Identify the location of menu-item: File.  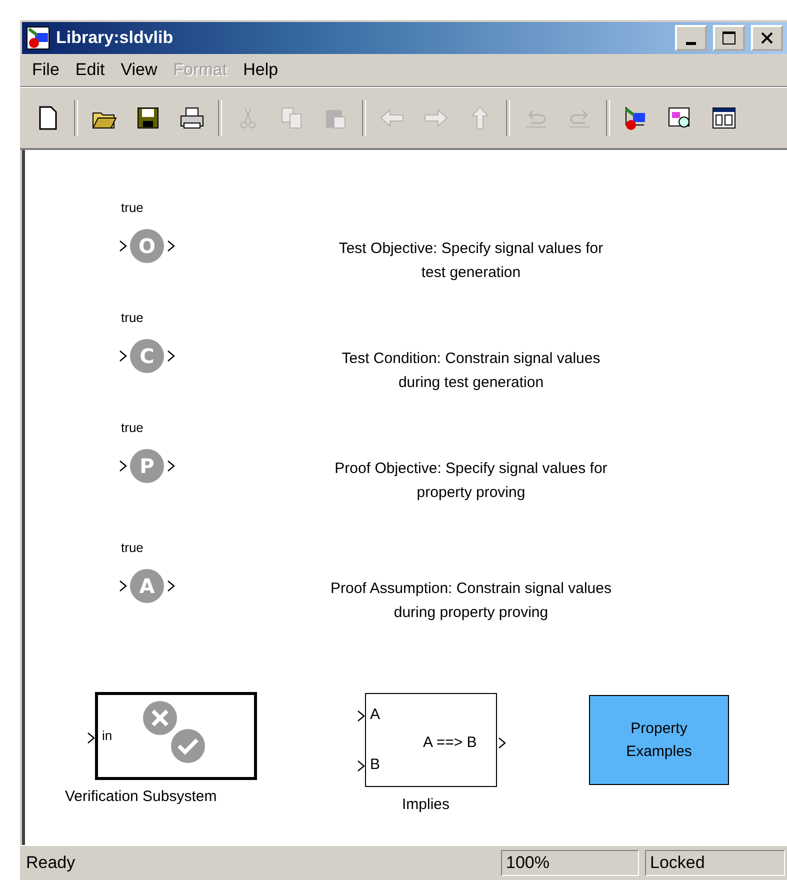
(46, 70).